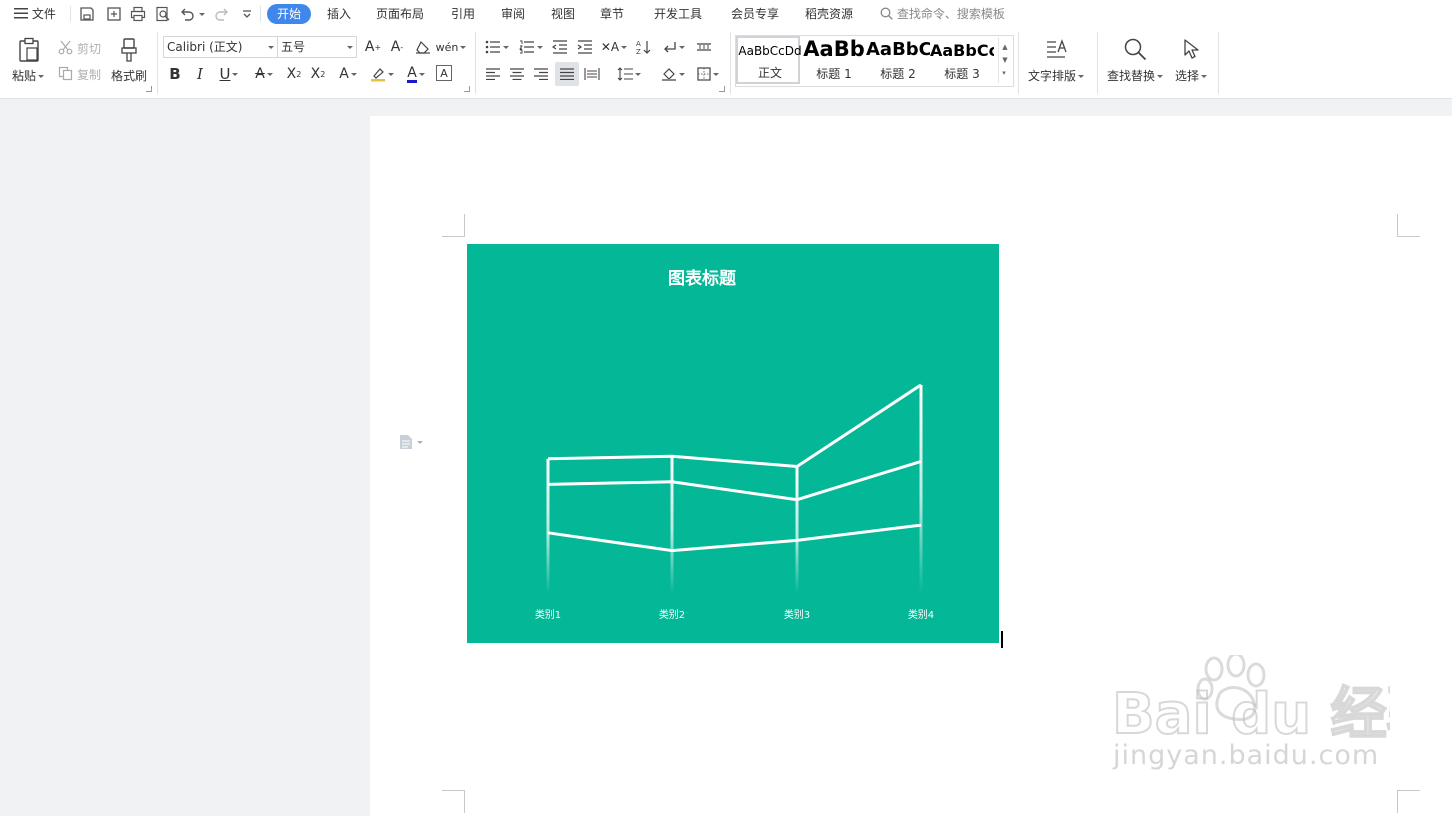 The height and width of the screenshot is (816, 1452). I want to click on paste-button: 粘贴, so click(28, 75).